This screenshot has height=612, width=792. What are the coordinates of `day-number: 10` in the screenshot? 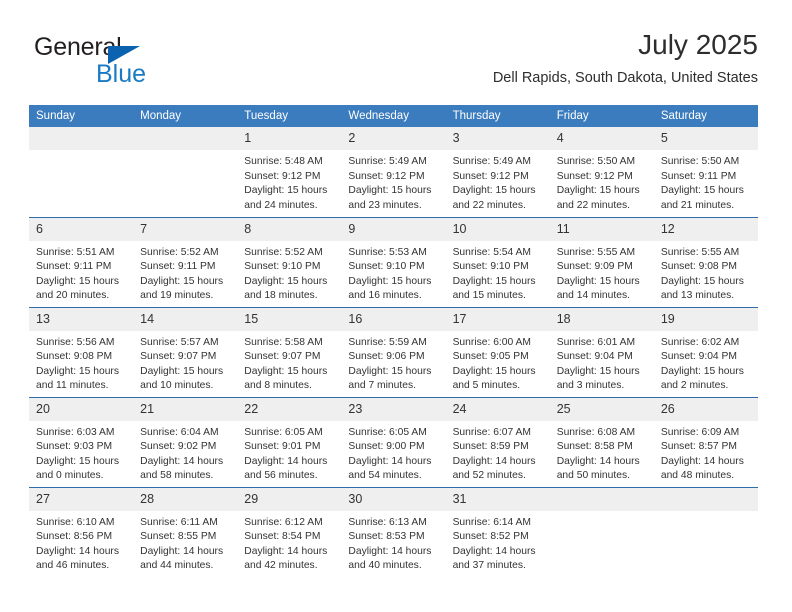 It's located at (497, 229).